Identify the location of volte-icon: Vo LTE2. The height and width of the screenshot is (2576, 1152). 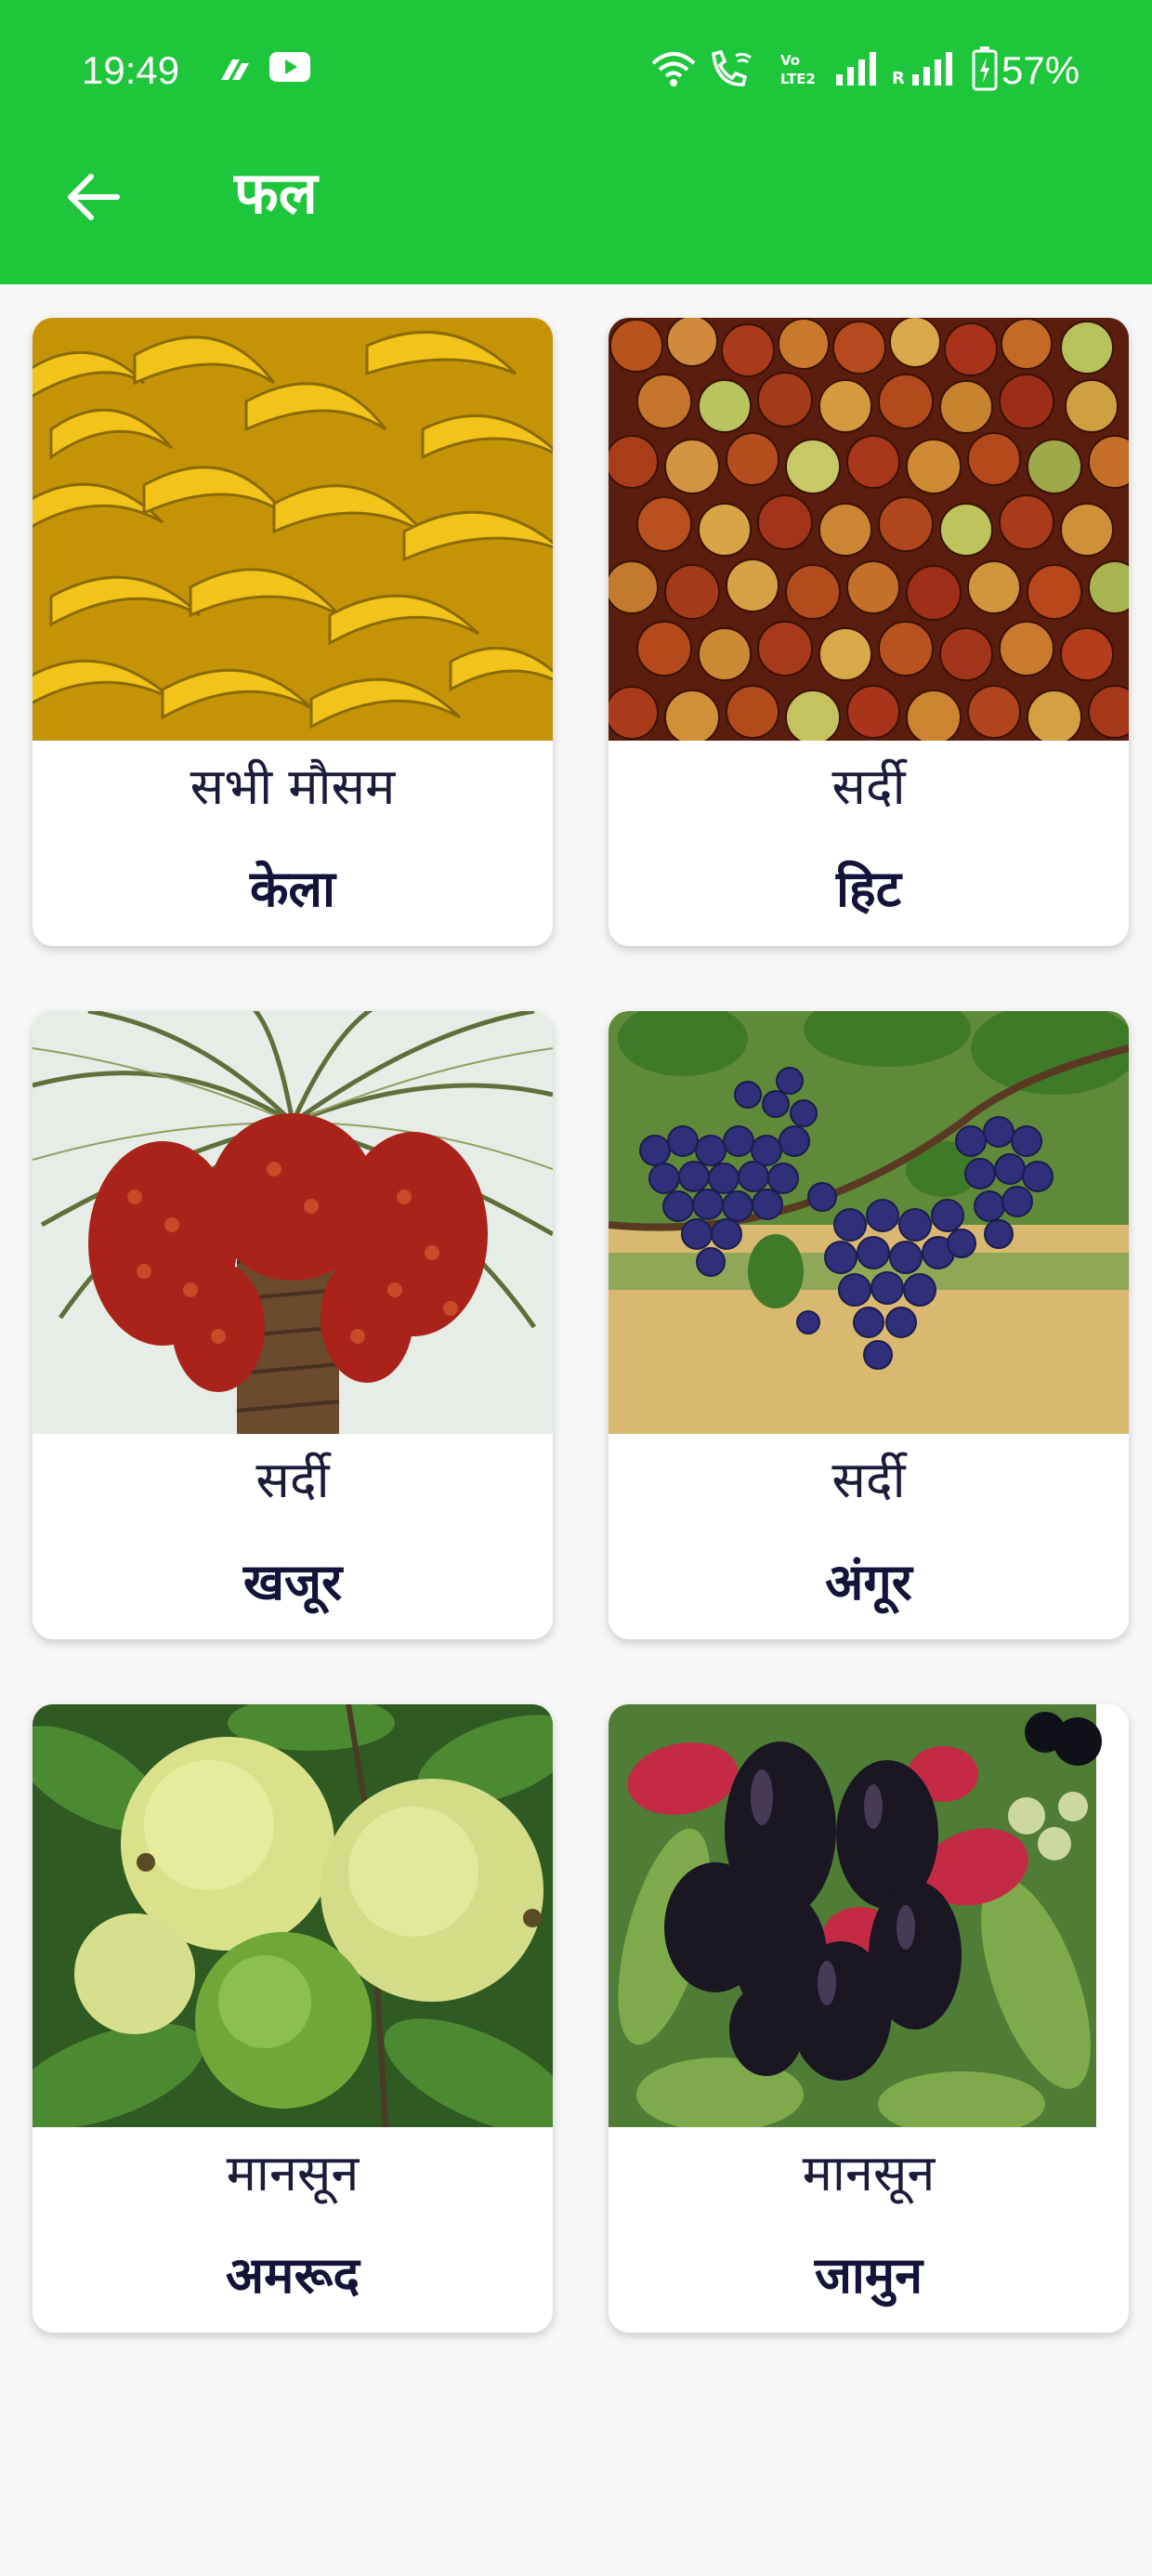
(798, 69).